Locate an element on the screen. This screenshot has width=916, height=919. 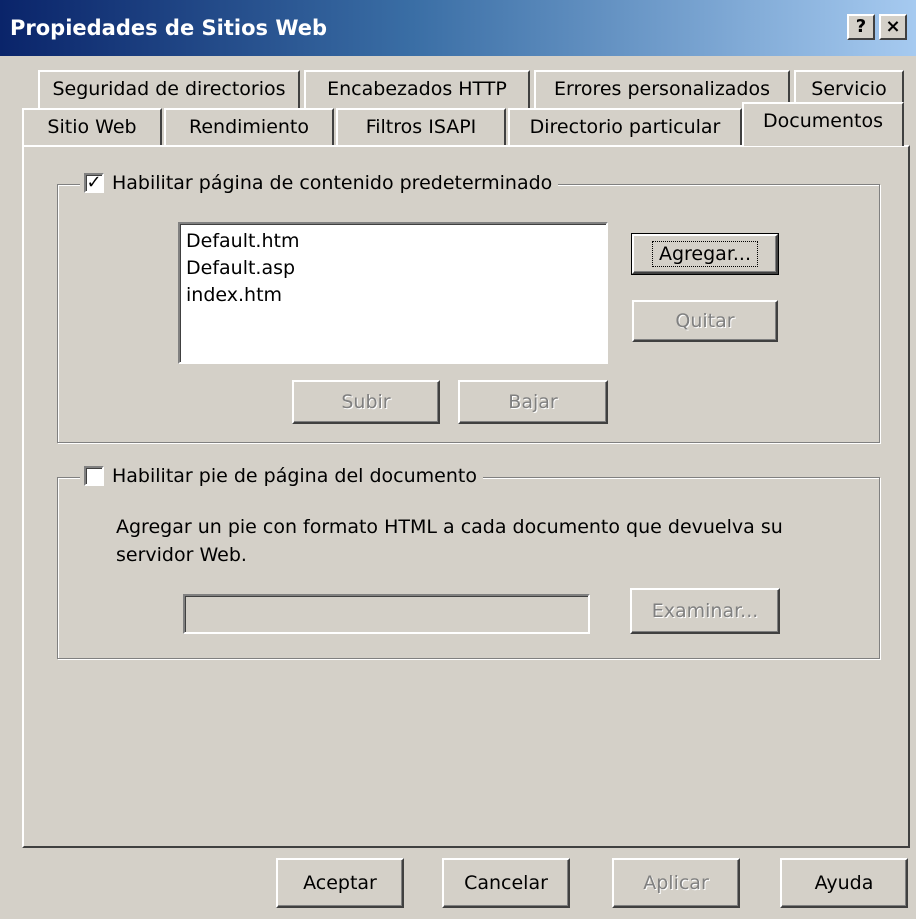
tab-rendimiento: Rendimiento is located at coordinates (249, 127).